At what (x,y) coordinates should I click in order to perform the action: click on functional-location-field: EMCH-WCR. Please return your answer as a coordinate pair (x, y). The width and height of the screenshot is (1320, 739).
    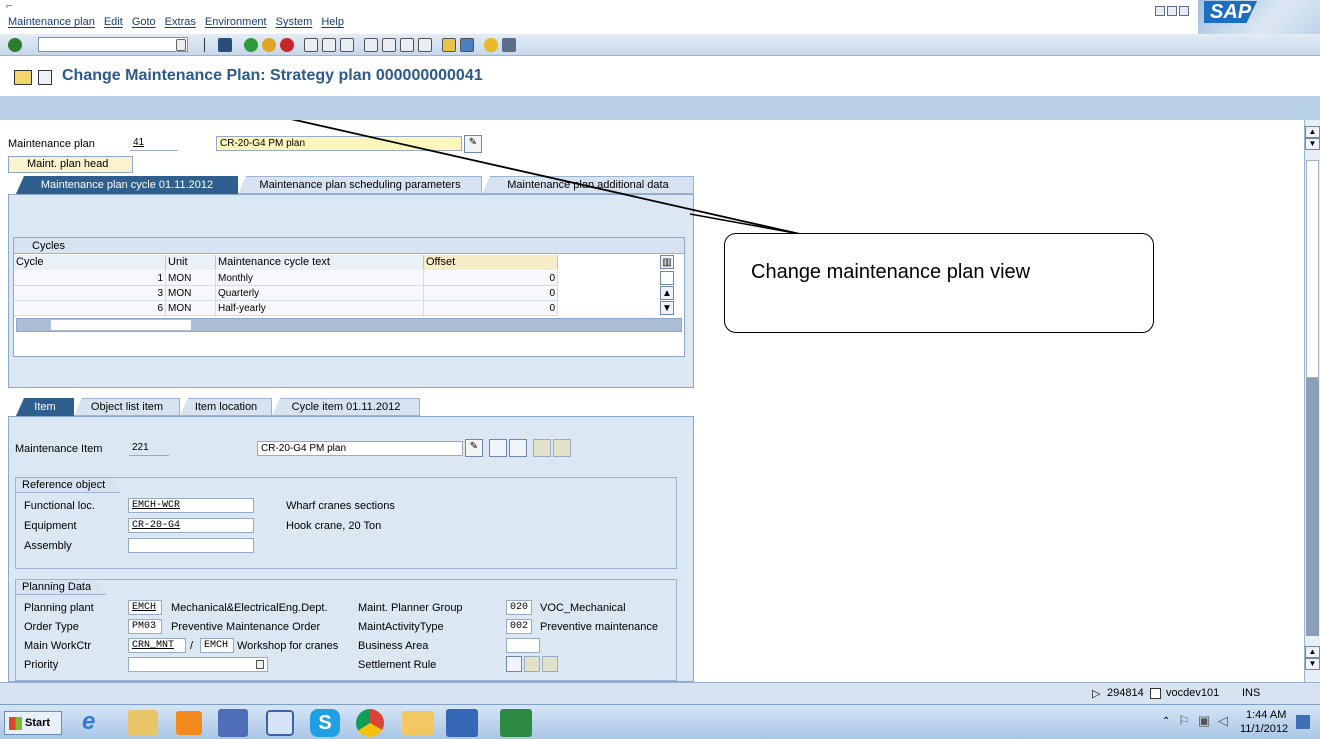
    Looking at the image, I should click on (191, 505).